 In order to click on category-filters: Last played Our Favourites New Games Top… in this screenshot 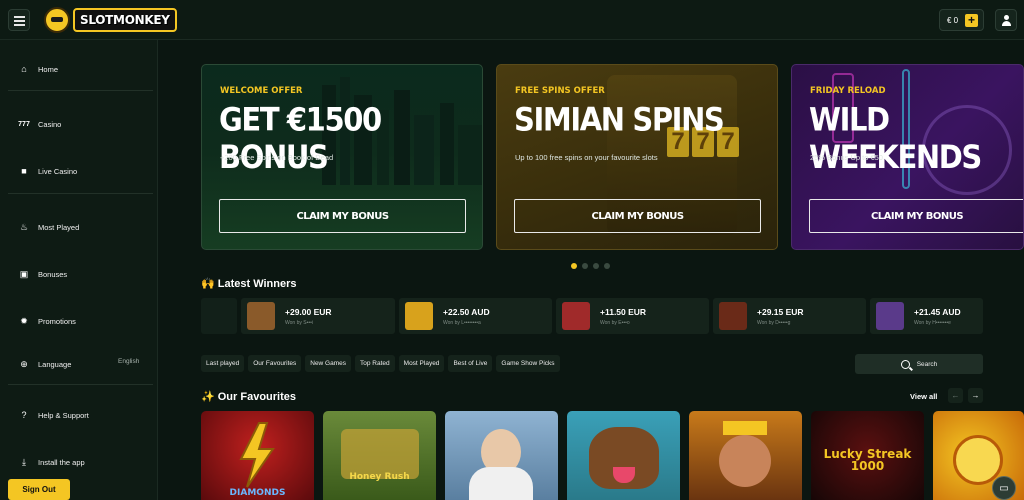, I will do `click(380, 363)`.